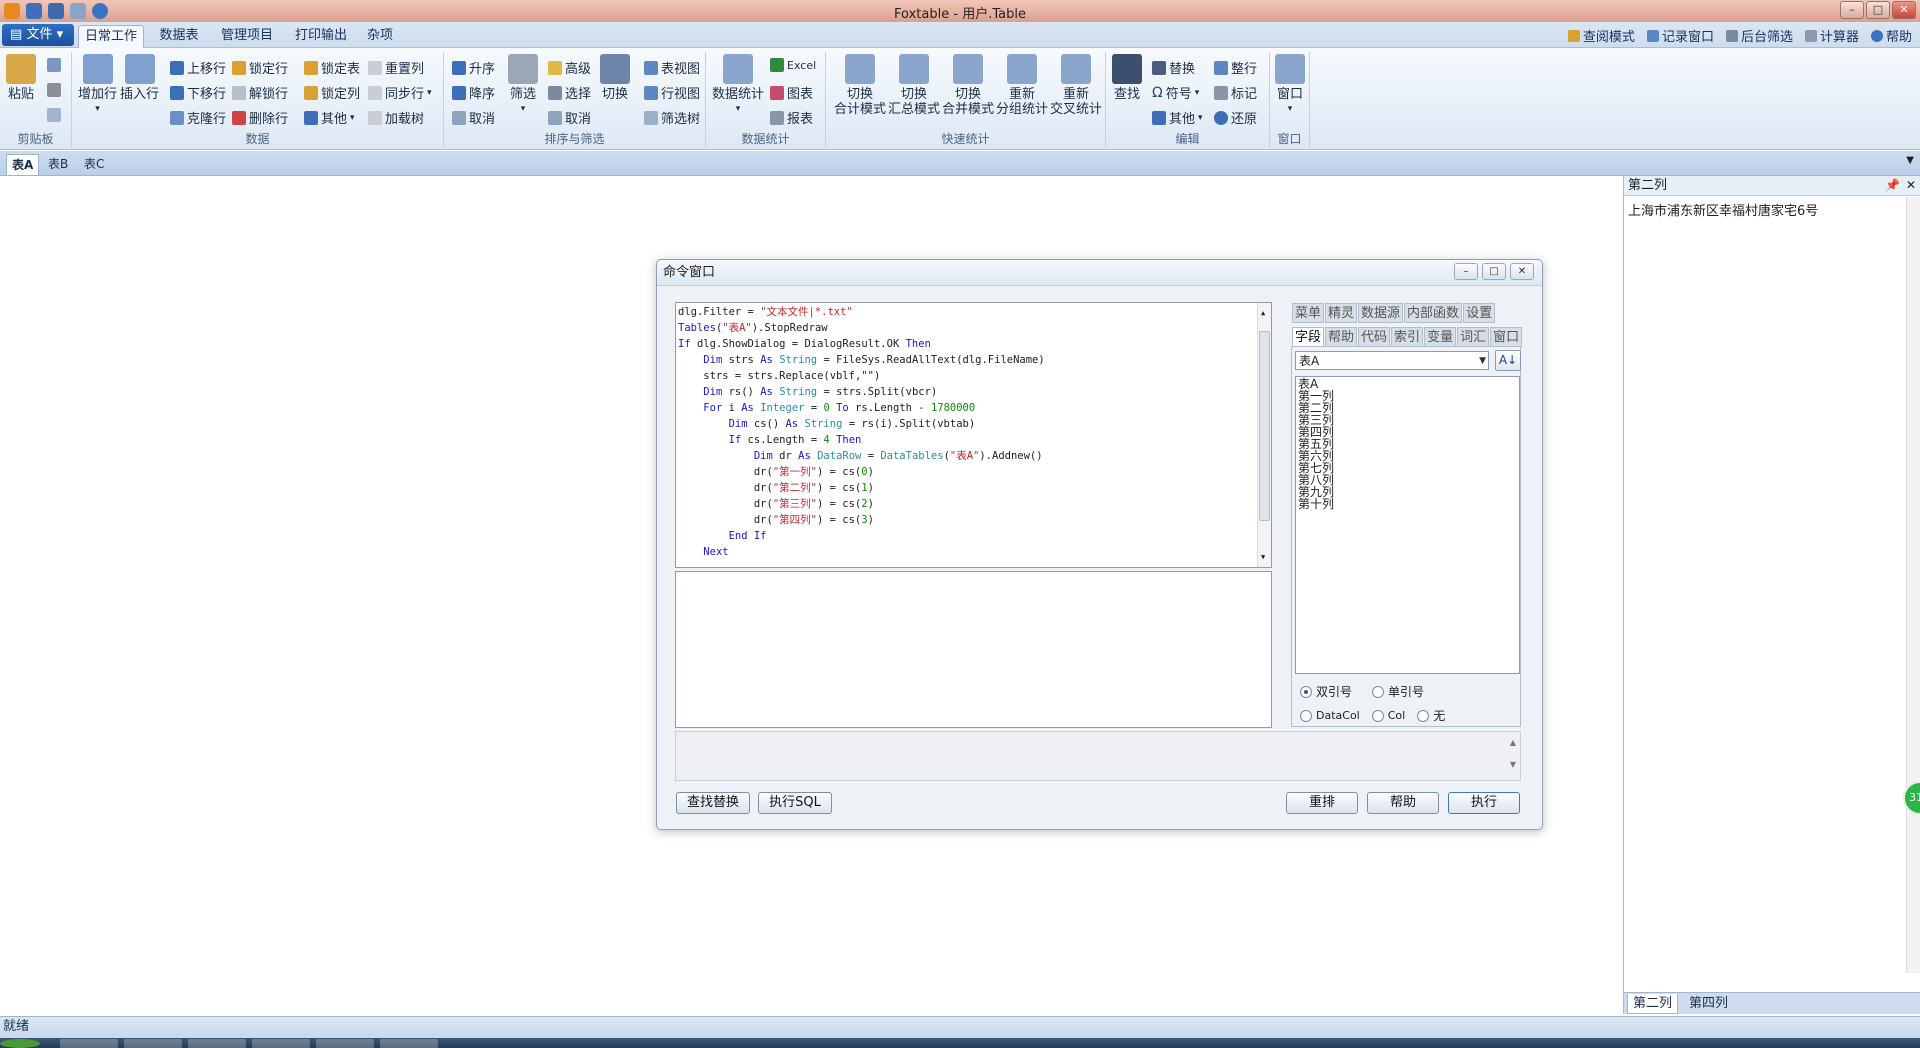 This screenshot has height=1048, width=1920. Describe the element at coordinates (1263, 557) in the screenshot. I see `scroll-down-icon: ▼` at that location.